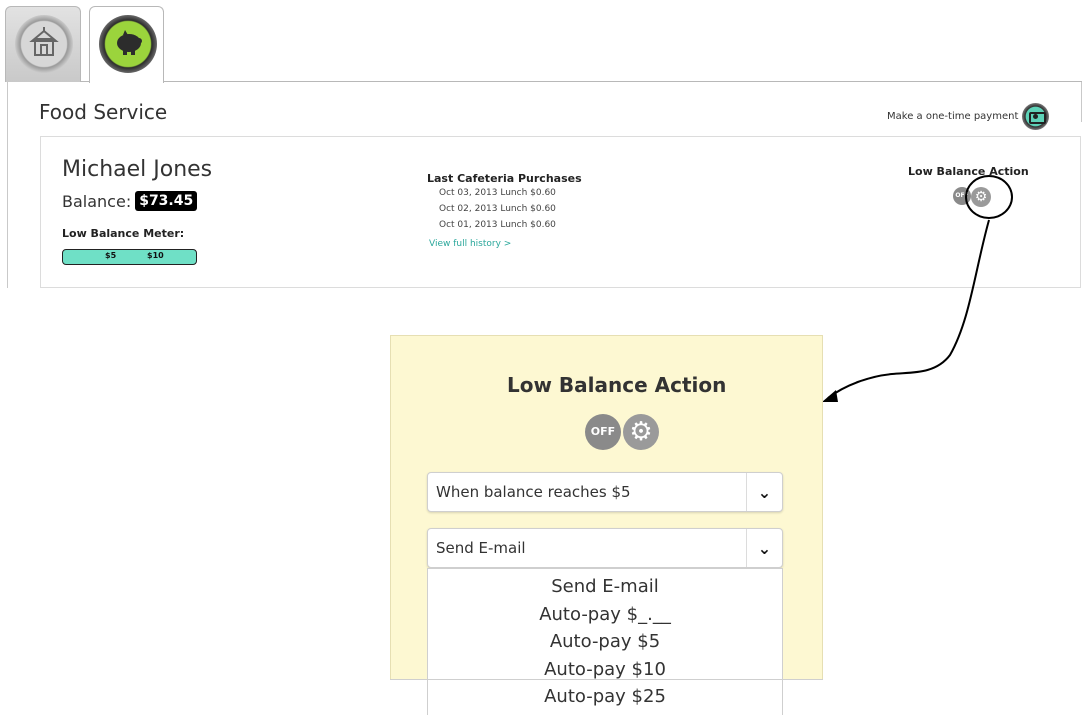 The image size is (1087, 715). I want to click on money-icon, so click(1036, 116).